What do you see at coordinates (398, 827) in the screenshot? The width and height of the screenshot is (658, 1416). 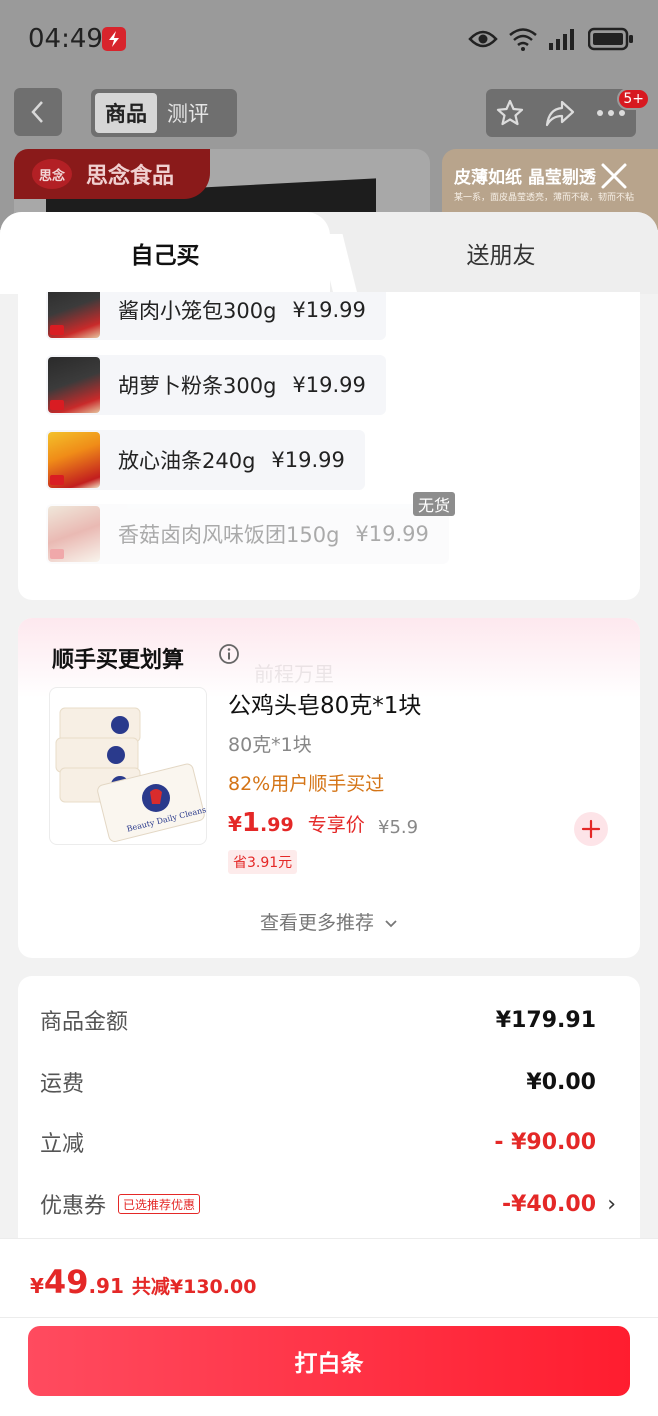 I see `original-price: ¥5.9` at bounding box center [398, 827].